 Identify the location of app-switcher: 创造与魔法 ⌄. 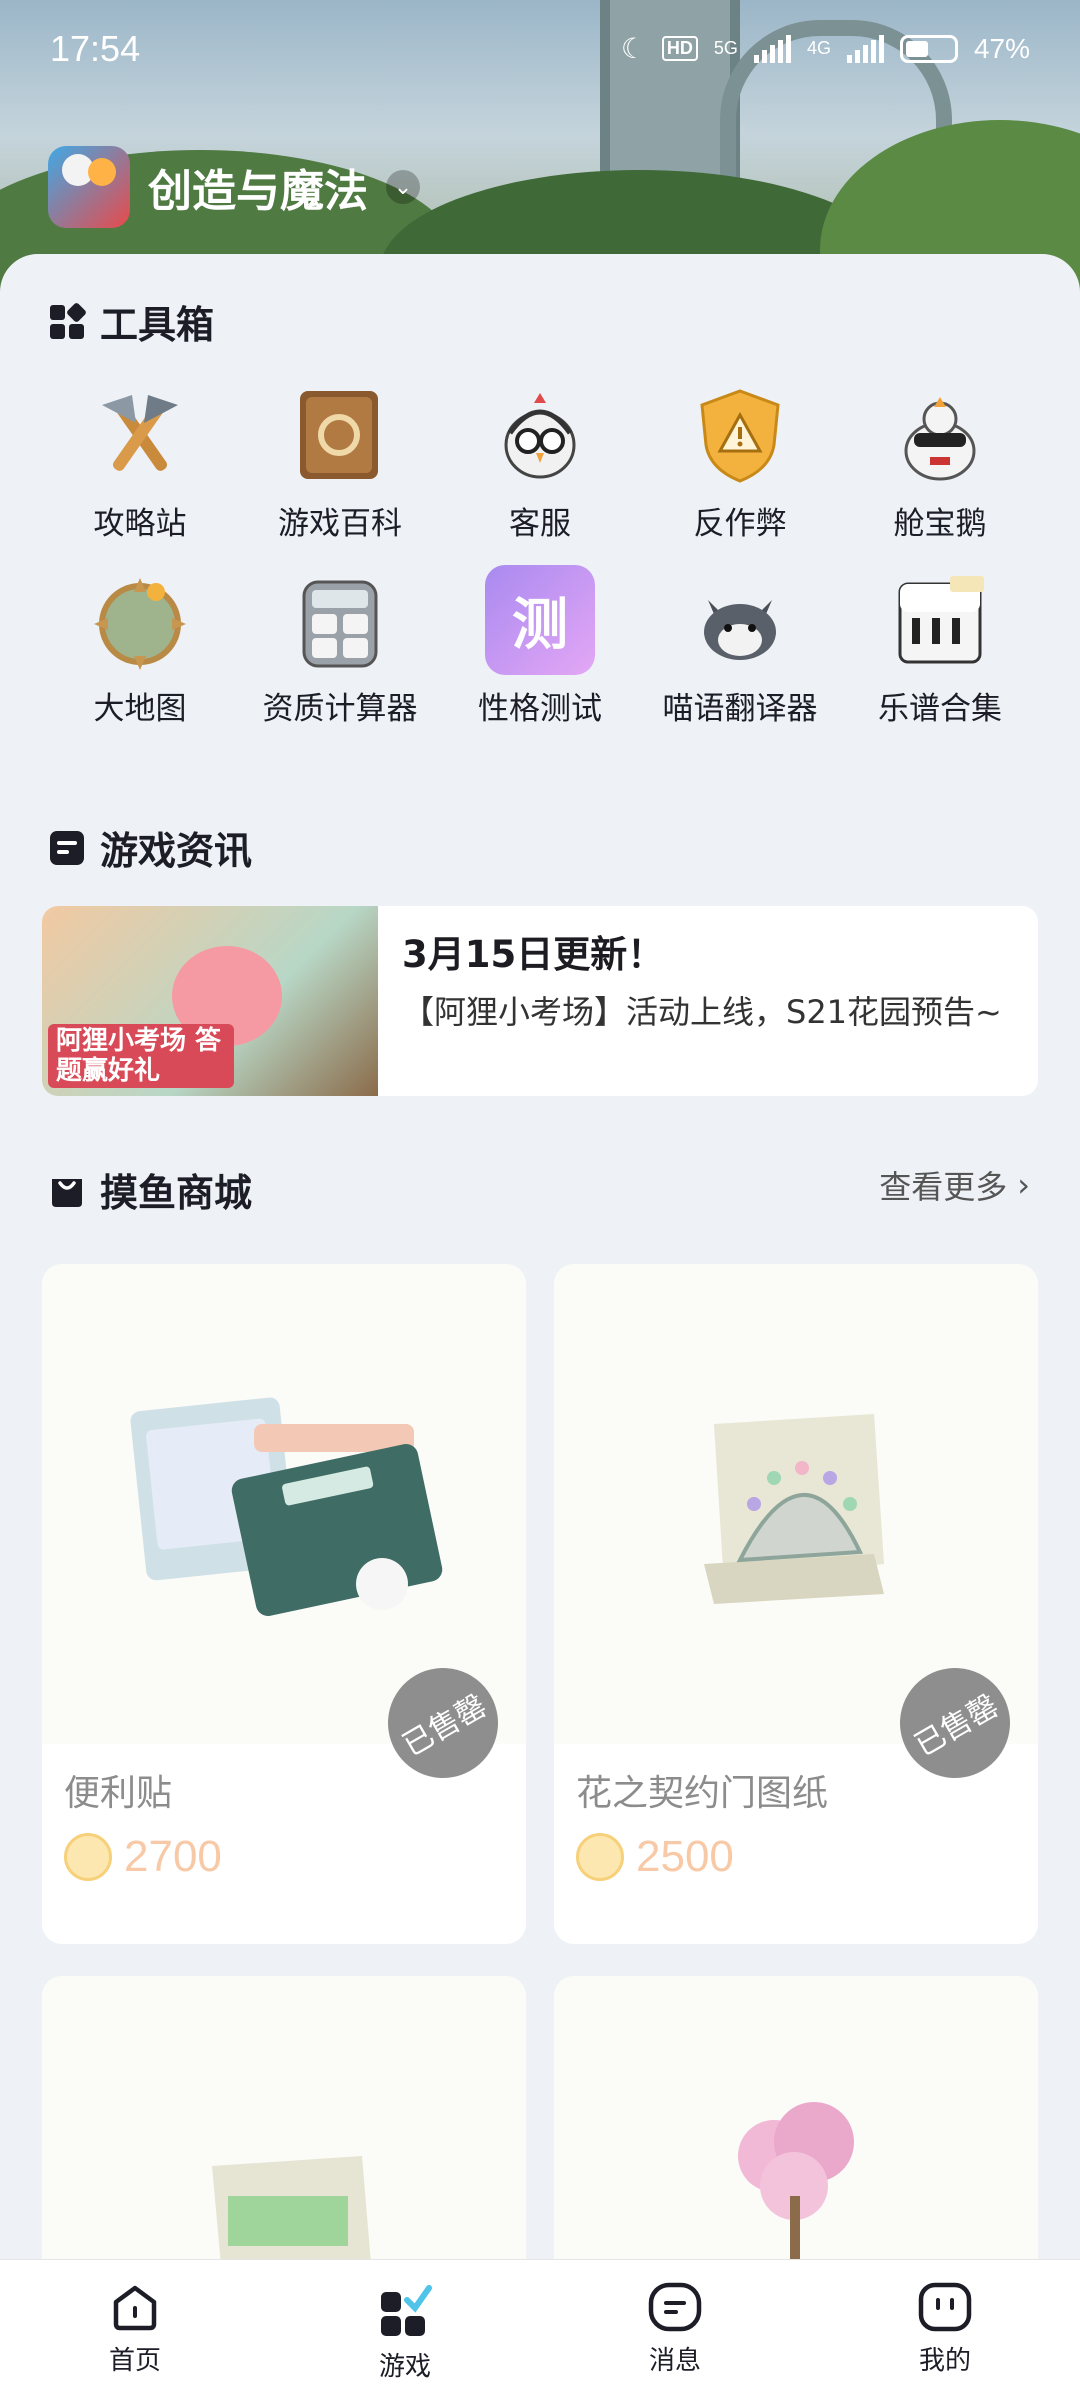
(234, 187).